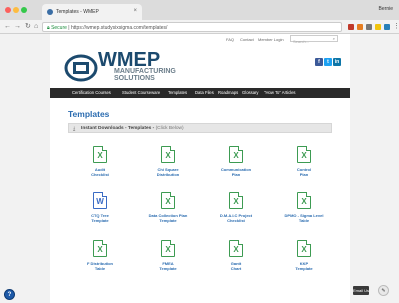 The width and height of the screenshot is (399, 303). I want to click on nav-glossary: Glossary, so click(250, 92).